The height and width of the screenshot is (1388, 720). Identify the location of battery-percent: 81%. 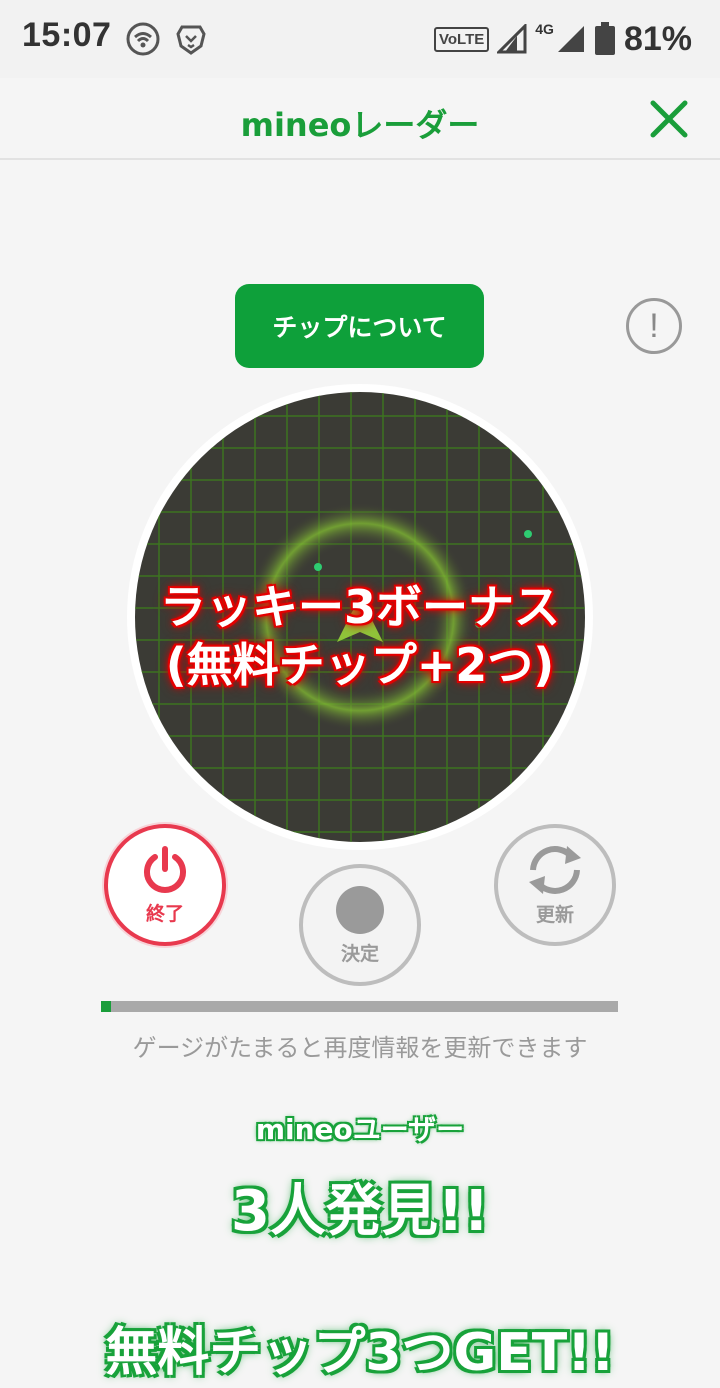
(657, 38).